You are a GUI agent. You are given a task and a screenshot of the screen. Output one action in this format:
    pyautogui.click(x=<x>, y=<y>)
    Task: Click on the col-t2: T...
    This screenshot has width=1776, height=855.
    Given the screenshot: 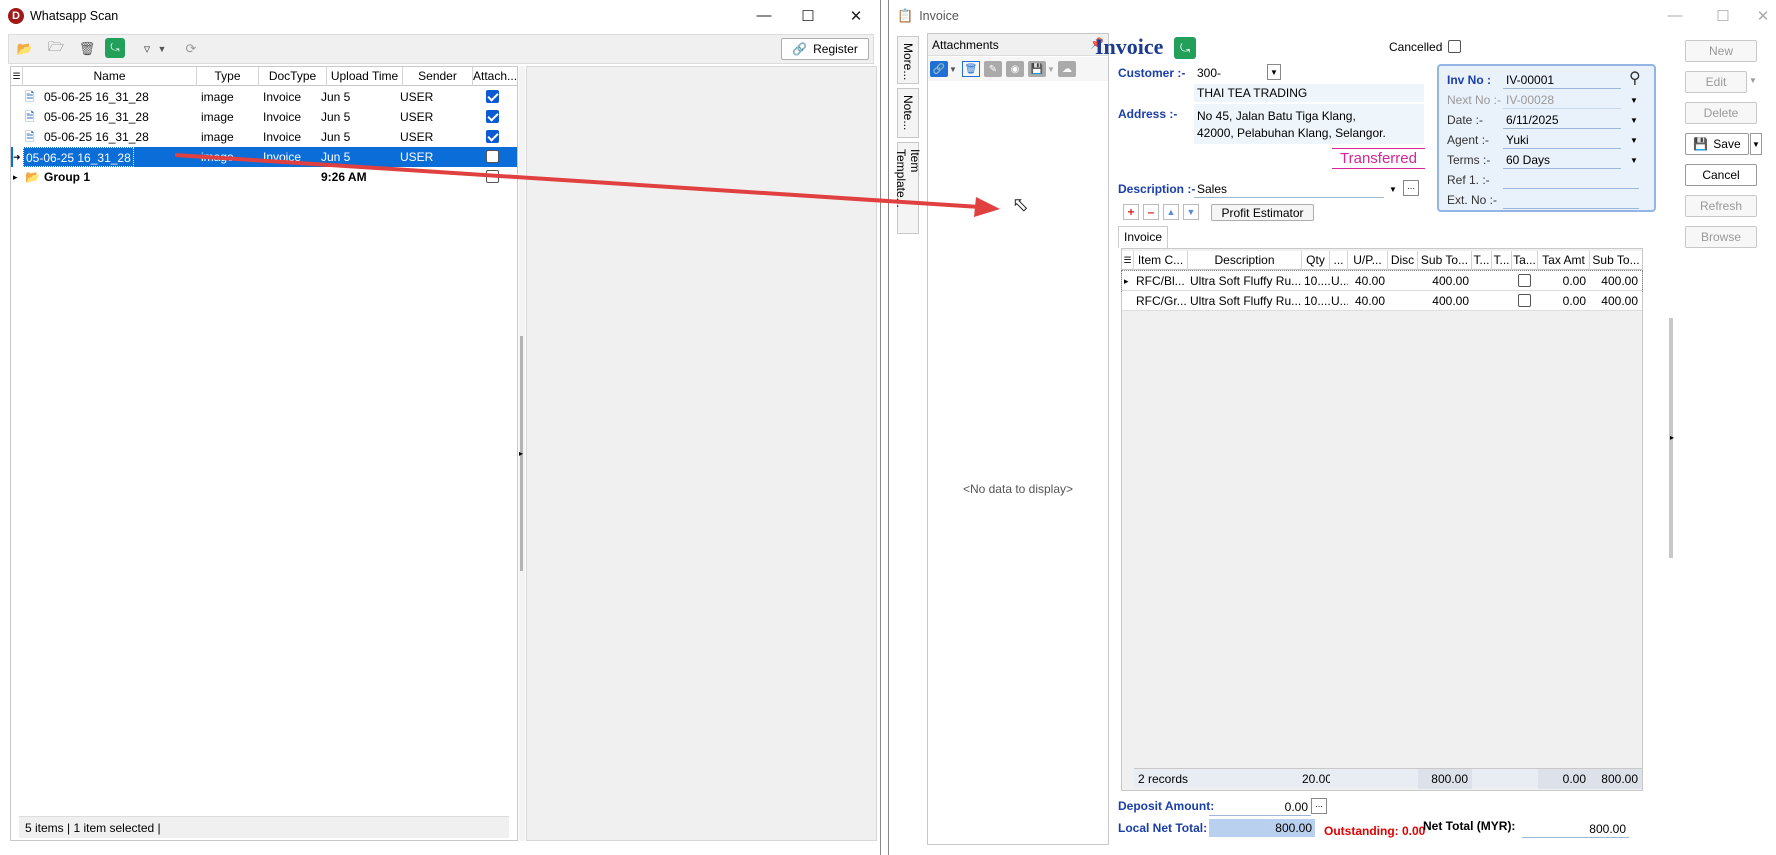 What is the action you would take?
    pyautogui.click(x=1502, y=260)
    